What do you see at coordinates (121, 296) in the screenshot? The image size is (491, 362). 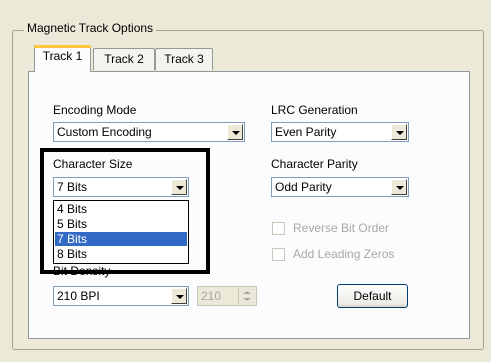 I see `bit-density-combobox: 210 BPI` at bounding box center [121, 296].